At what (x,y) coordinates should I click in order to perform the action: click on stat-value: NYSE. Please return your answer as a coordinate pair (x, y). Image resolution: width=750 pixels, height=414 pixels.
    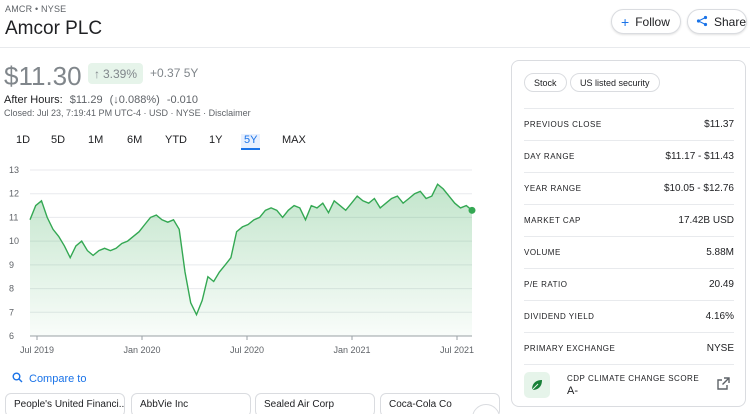
    Looking at the image, I should click on (720, 348).